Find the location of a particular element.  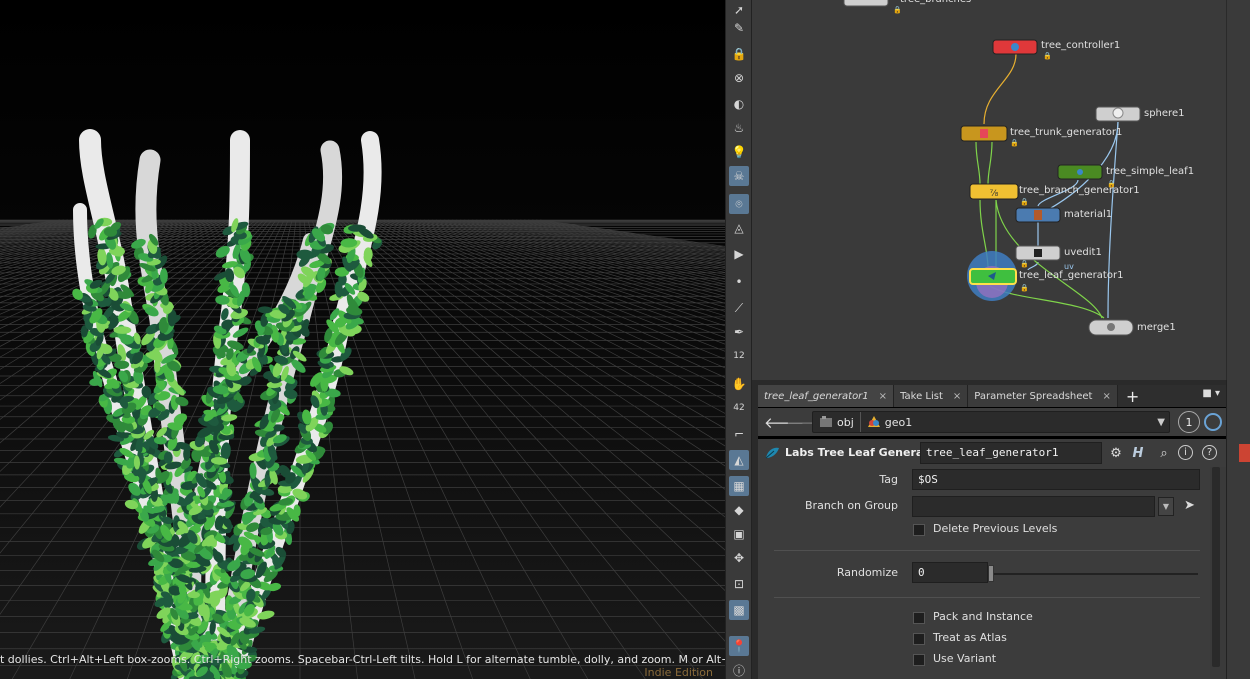

pose-icon: ✎ is located at coordinates (739, 28).